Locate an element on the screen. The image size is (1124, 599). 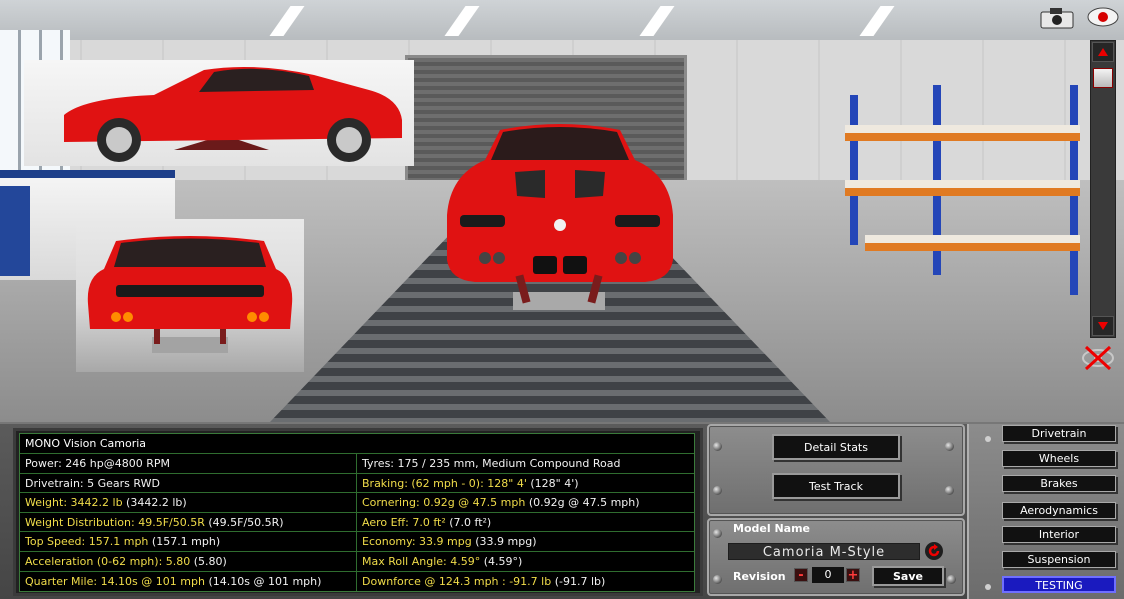
stat-base-value: (4.59°) is located at coordinates (501, 561).